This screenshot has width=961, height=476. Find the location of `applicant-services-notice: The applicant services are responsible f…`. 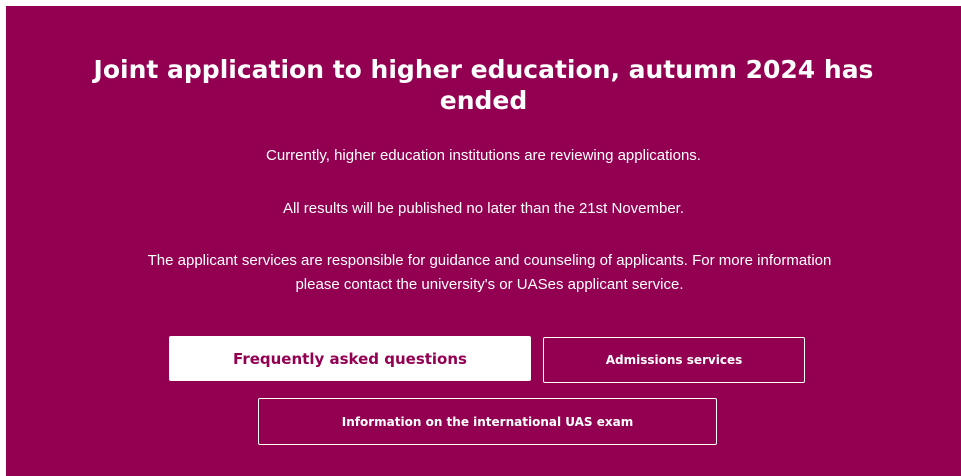

applicant-services-notice: The applicant services are responsible f… is located at coordinates (489, 273).